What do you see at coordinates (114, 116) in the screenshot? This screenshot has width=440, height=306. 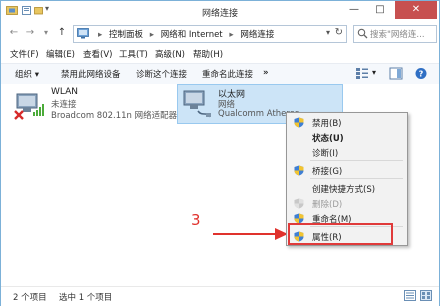 I see `adapter-device: Broadcom 802.11n 网络适配器` at bounding box center [114, 116].